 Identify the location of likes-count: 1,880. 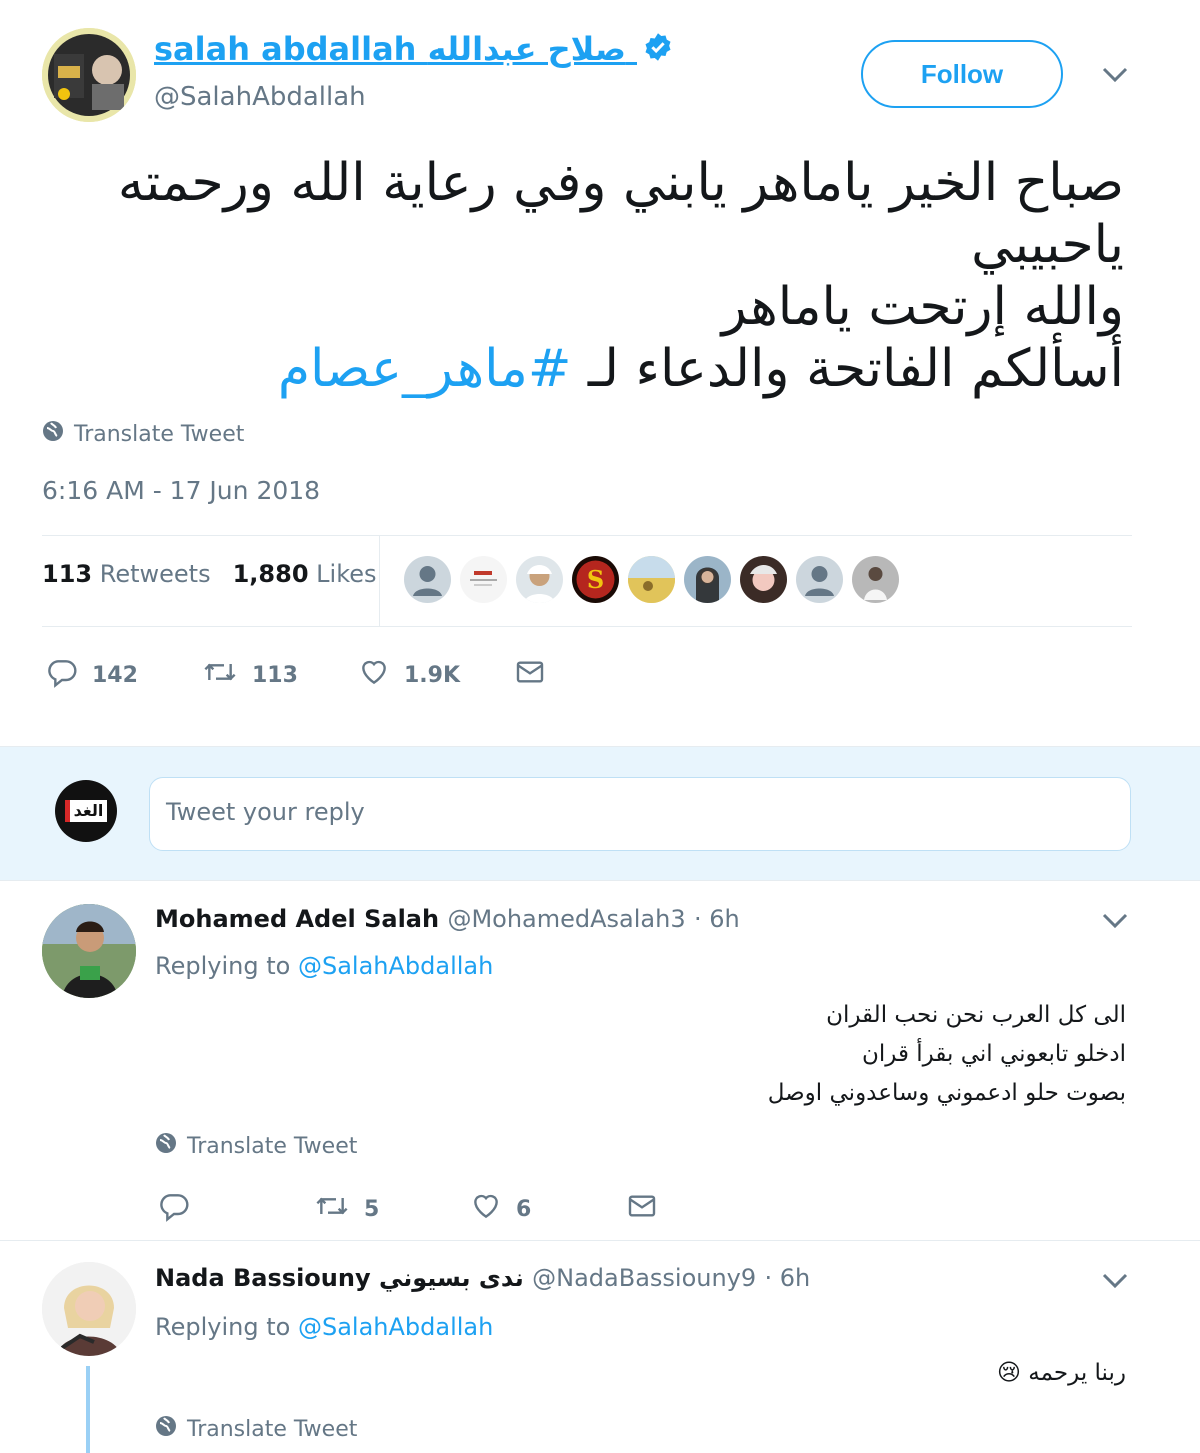
(270, 574).